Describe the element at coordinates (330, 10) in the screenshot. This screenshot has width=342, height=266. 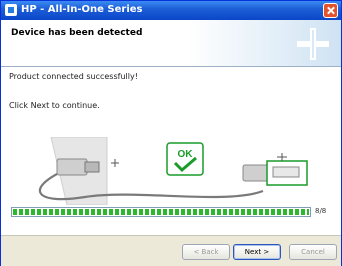
I see `close-button` at that location.